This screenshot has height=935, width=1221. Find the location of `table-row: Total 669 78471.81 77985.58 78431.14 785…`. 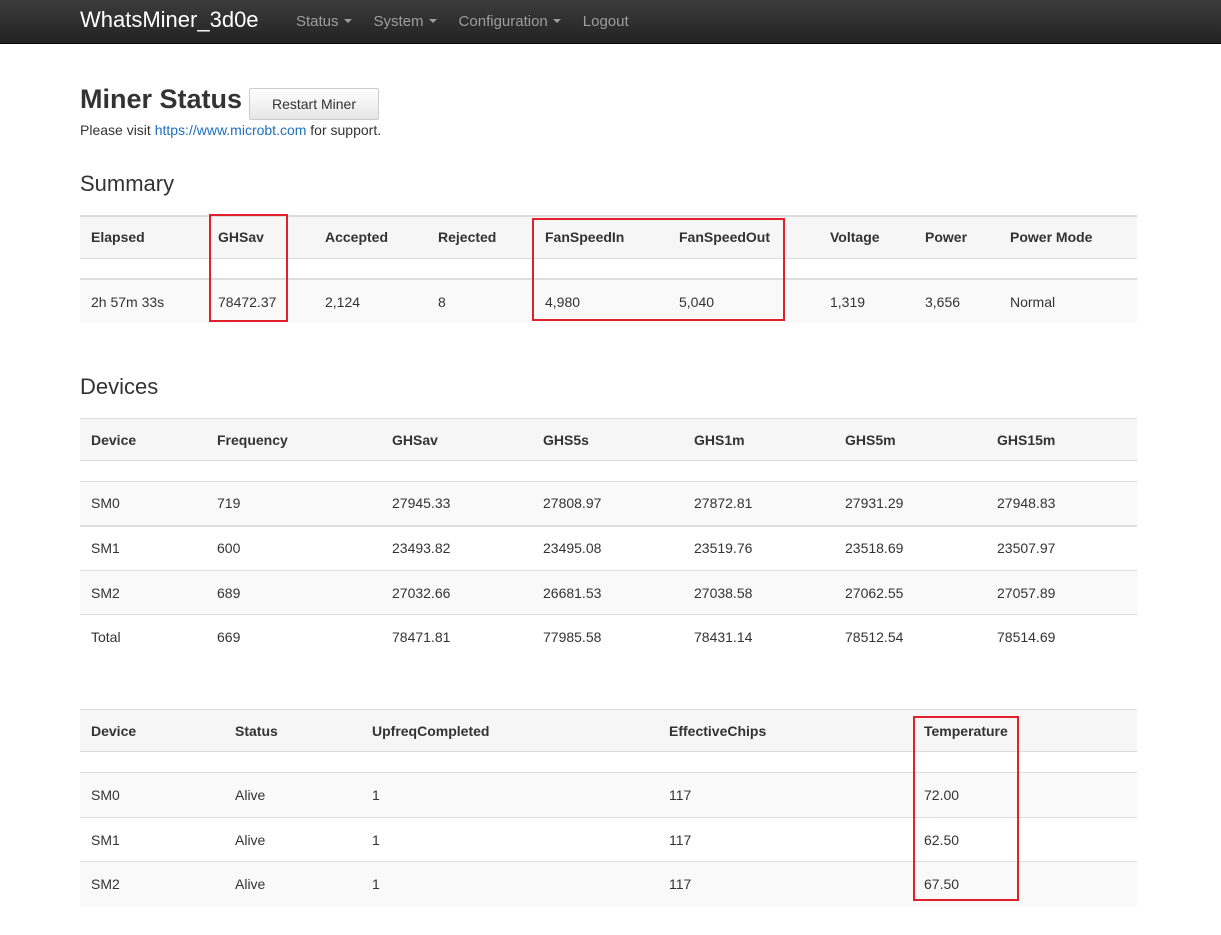

table-row: Total 669 78471.81 77985.58 78431.14 785… is located at coordinates (608, 637).